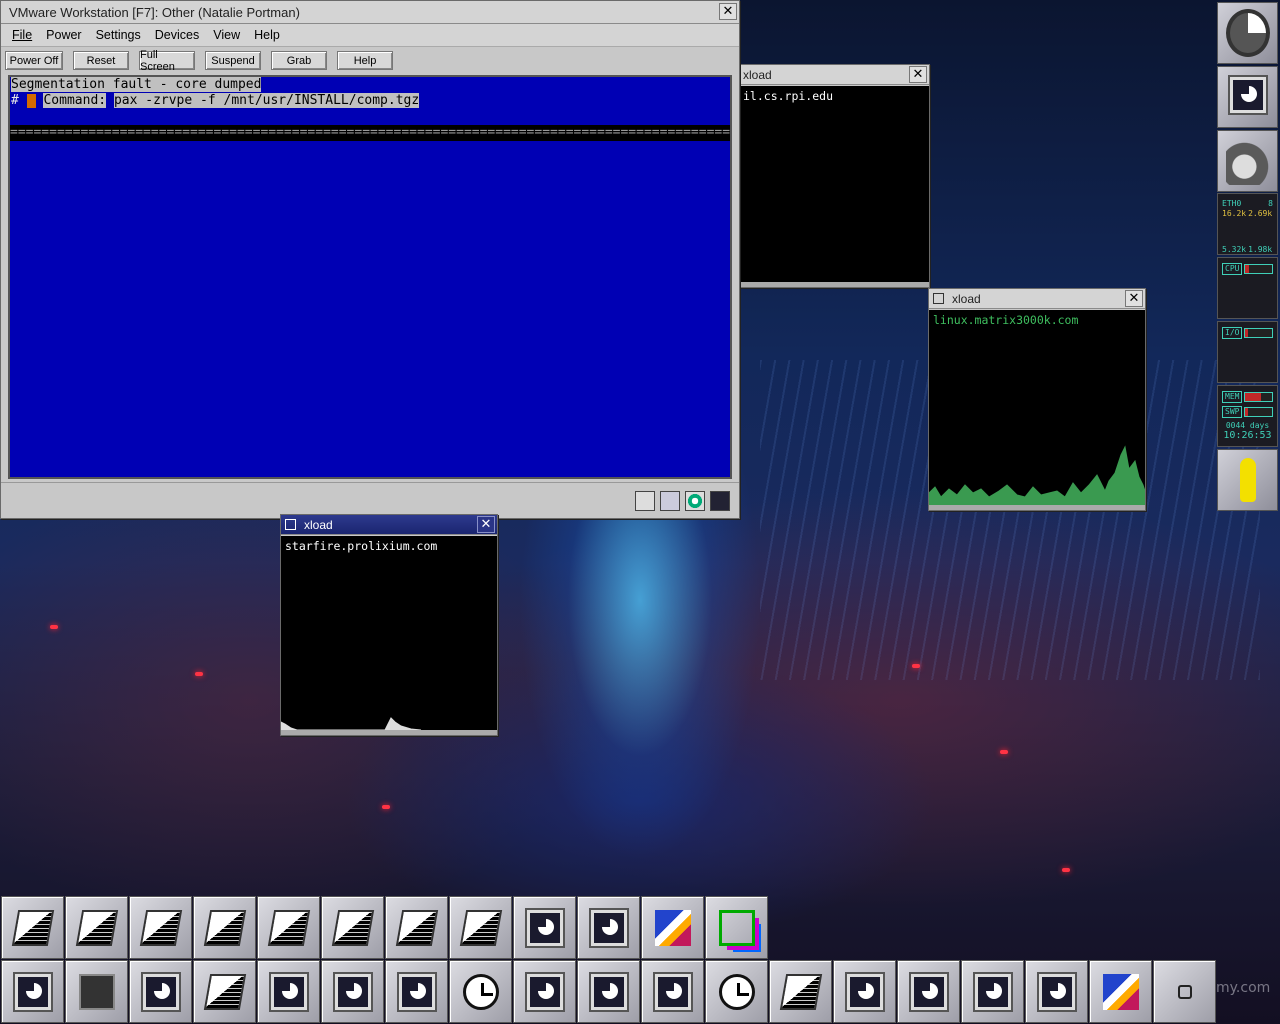  Describe the element at coordinates (365, 60) in the screenshot. I see `help-button: Help` at that location.